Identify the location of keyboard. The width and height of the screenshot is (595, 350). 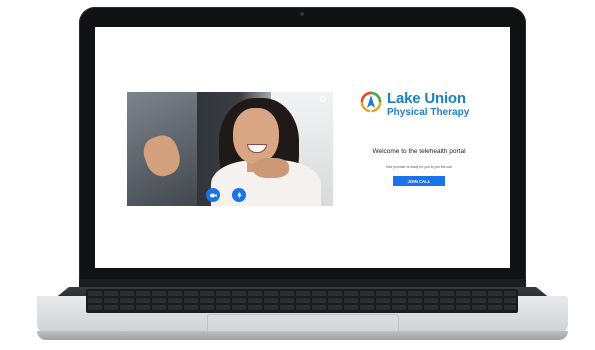
(302, 301).